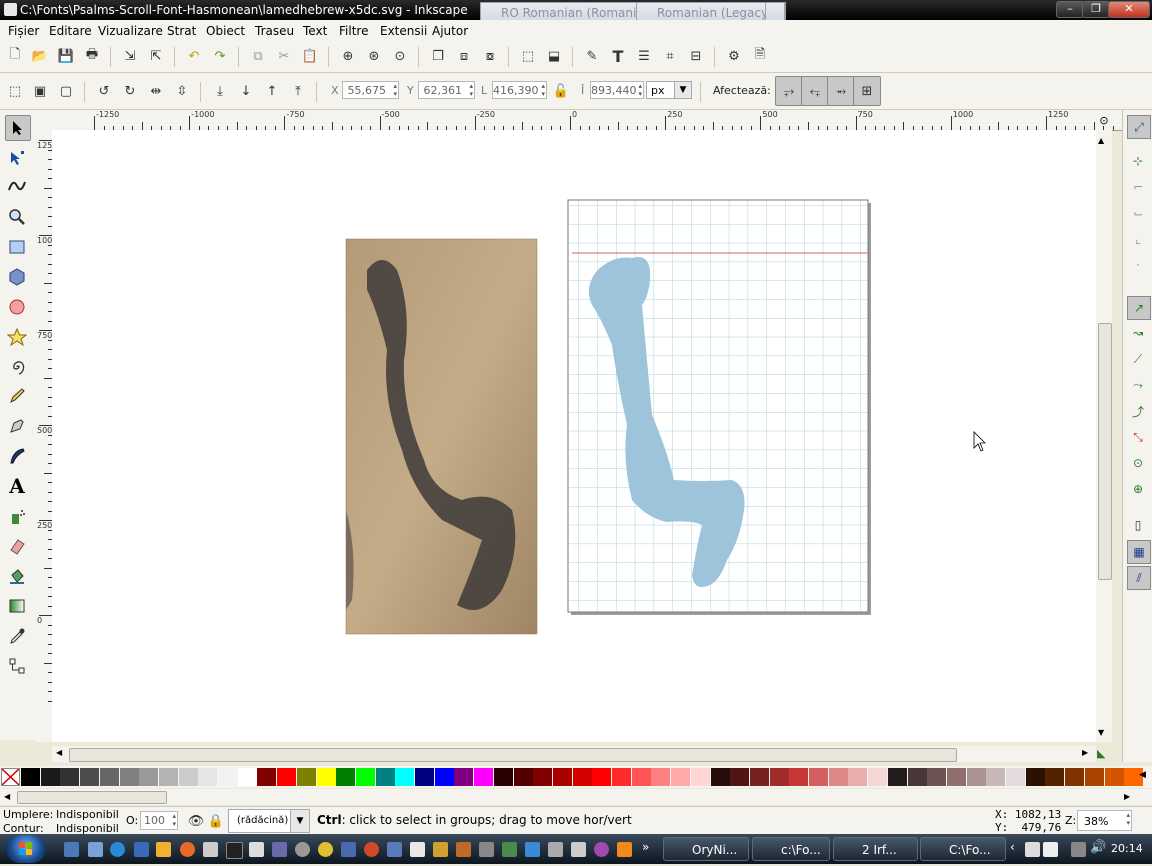  Describe the element at coordinates (220, 91) in the screenshot. I see `lower-to-bottom-icon: ⤓` at that location.